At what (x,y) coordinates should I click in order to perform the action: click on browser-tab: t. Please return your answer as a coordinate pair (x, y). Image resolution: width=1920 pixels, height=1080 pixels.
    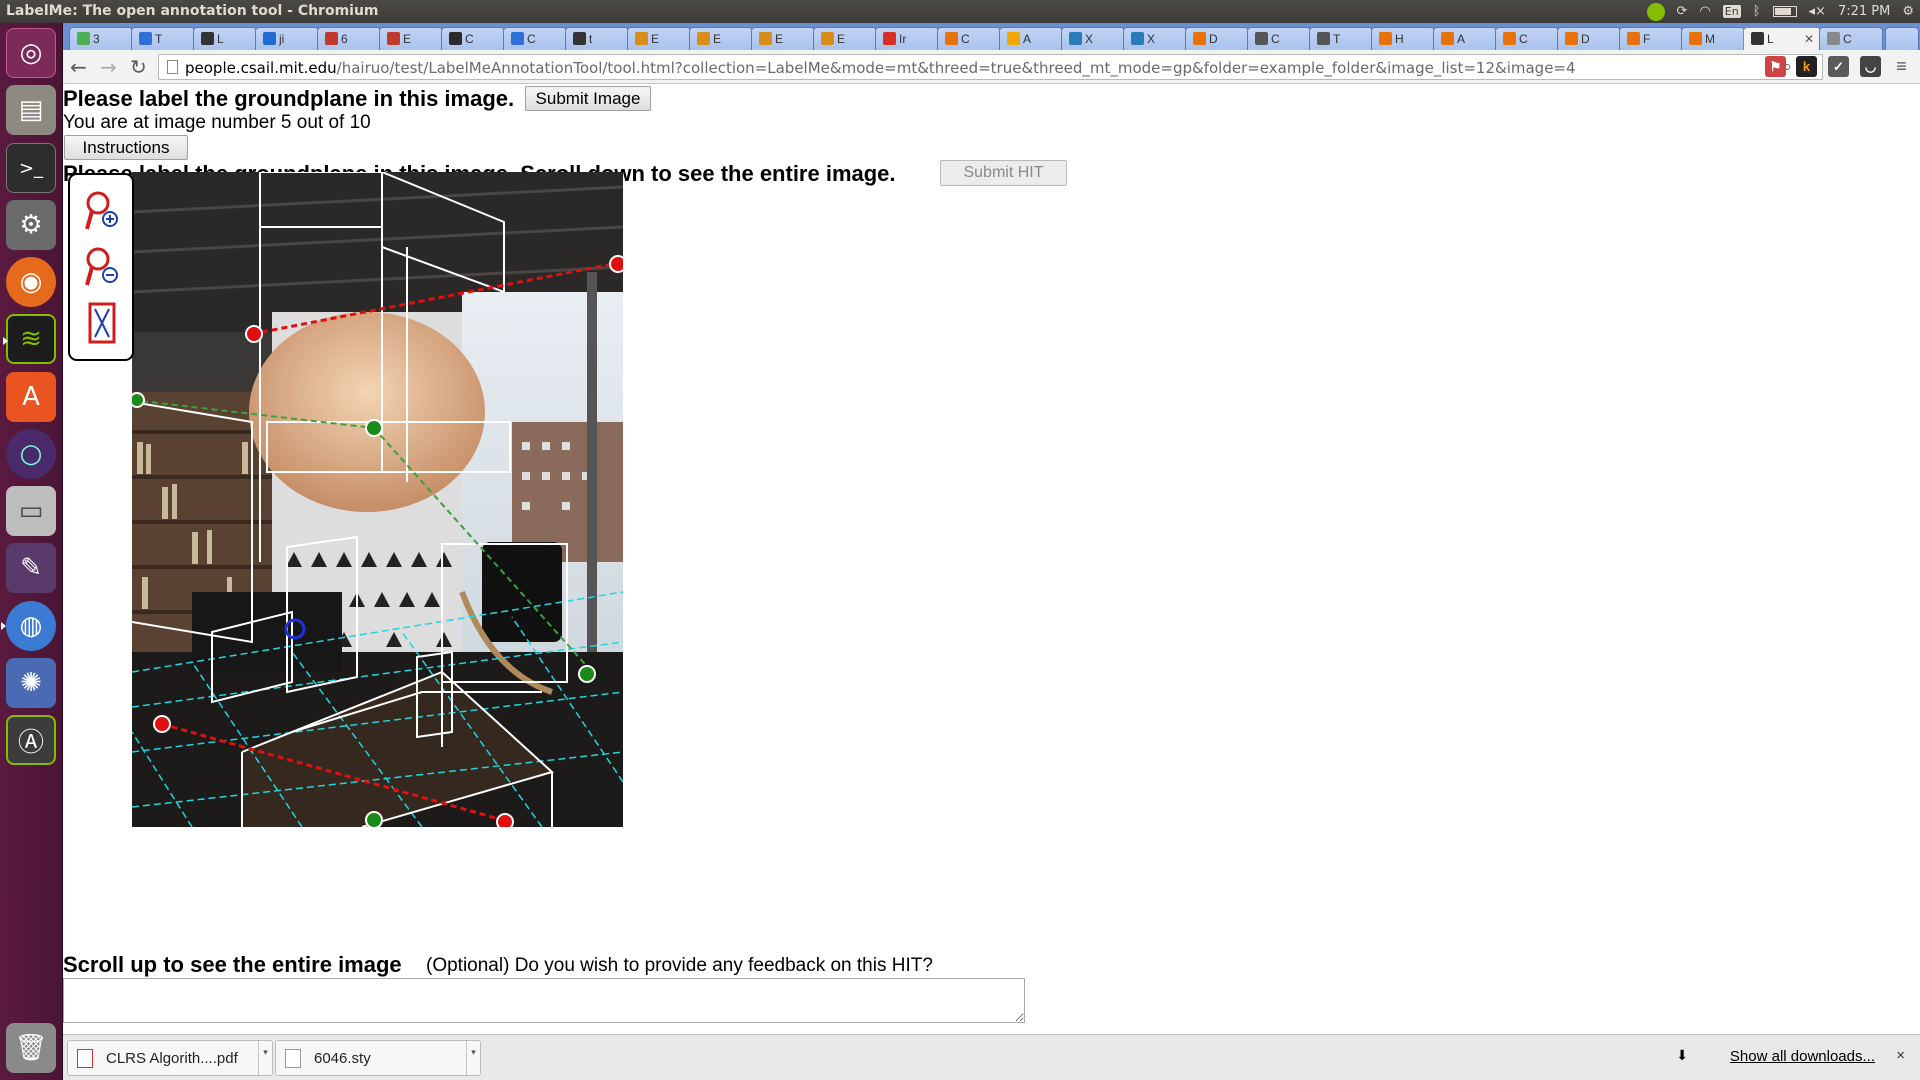
    Looking at the image, I should click on (597, 38).